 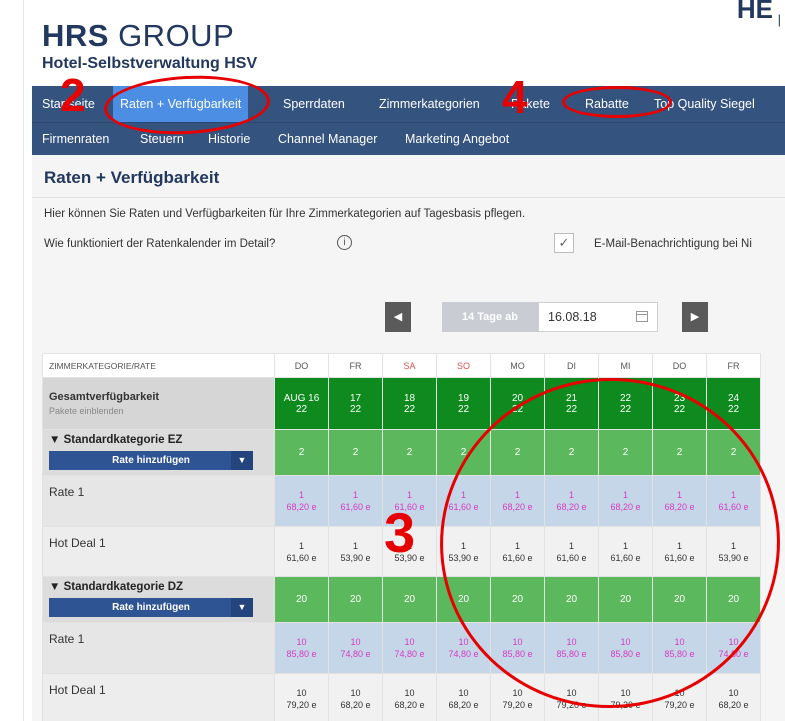 I want to click on total-availability-cell: 17 22, so click(x=355, y=403).